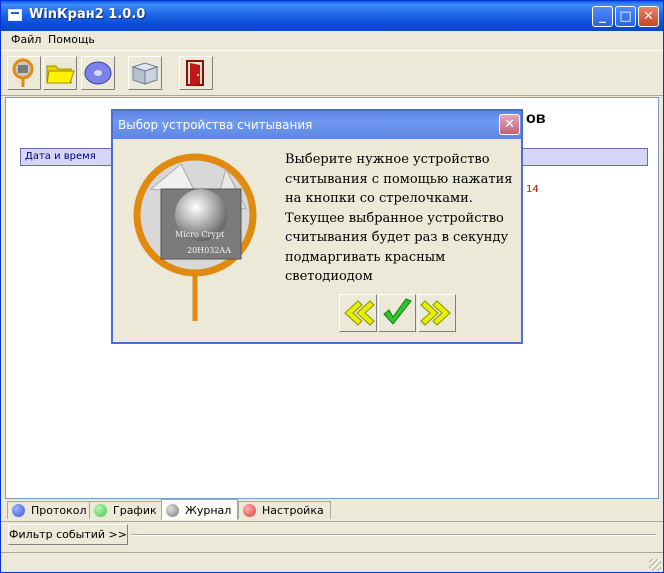 This screenshot has height=573, width=664. I want to click on window-title: WinКран2 1.0.0, so click(87, 14).